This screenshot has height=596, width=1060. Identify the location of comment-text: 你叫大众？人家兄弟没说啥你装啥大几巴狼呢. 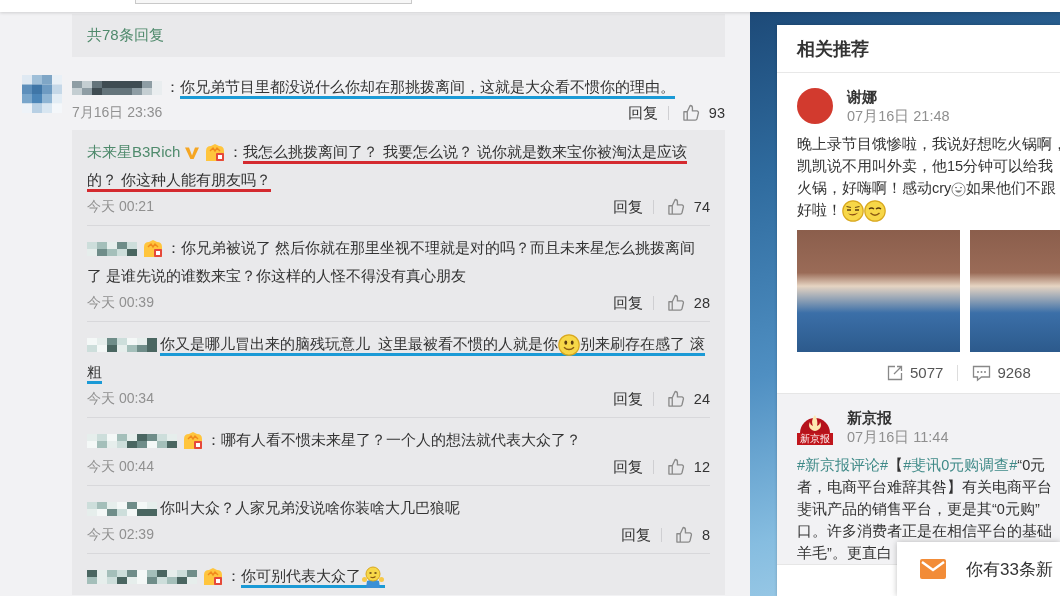
(310, 507).